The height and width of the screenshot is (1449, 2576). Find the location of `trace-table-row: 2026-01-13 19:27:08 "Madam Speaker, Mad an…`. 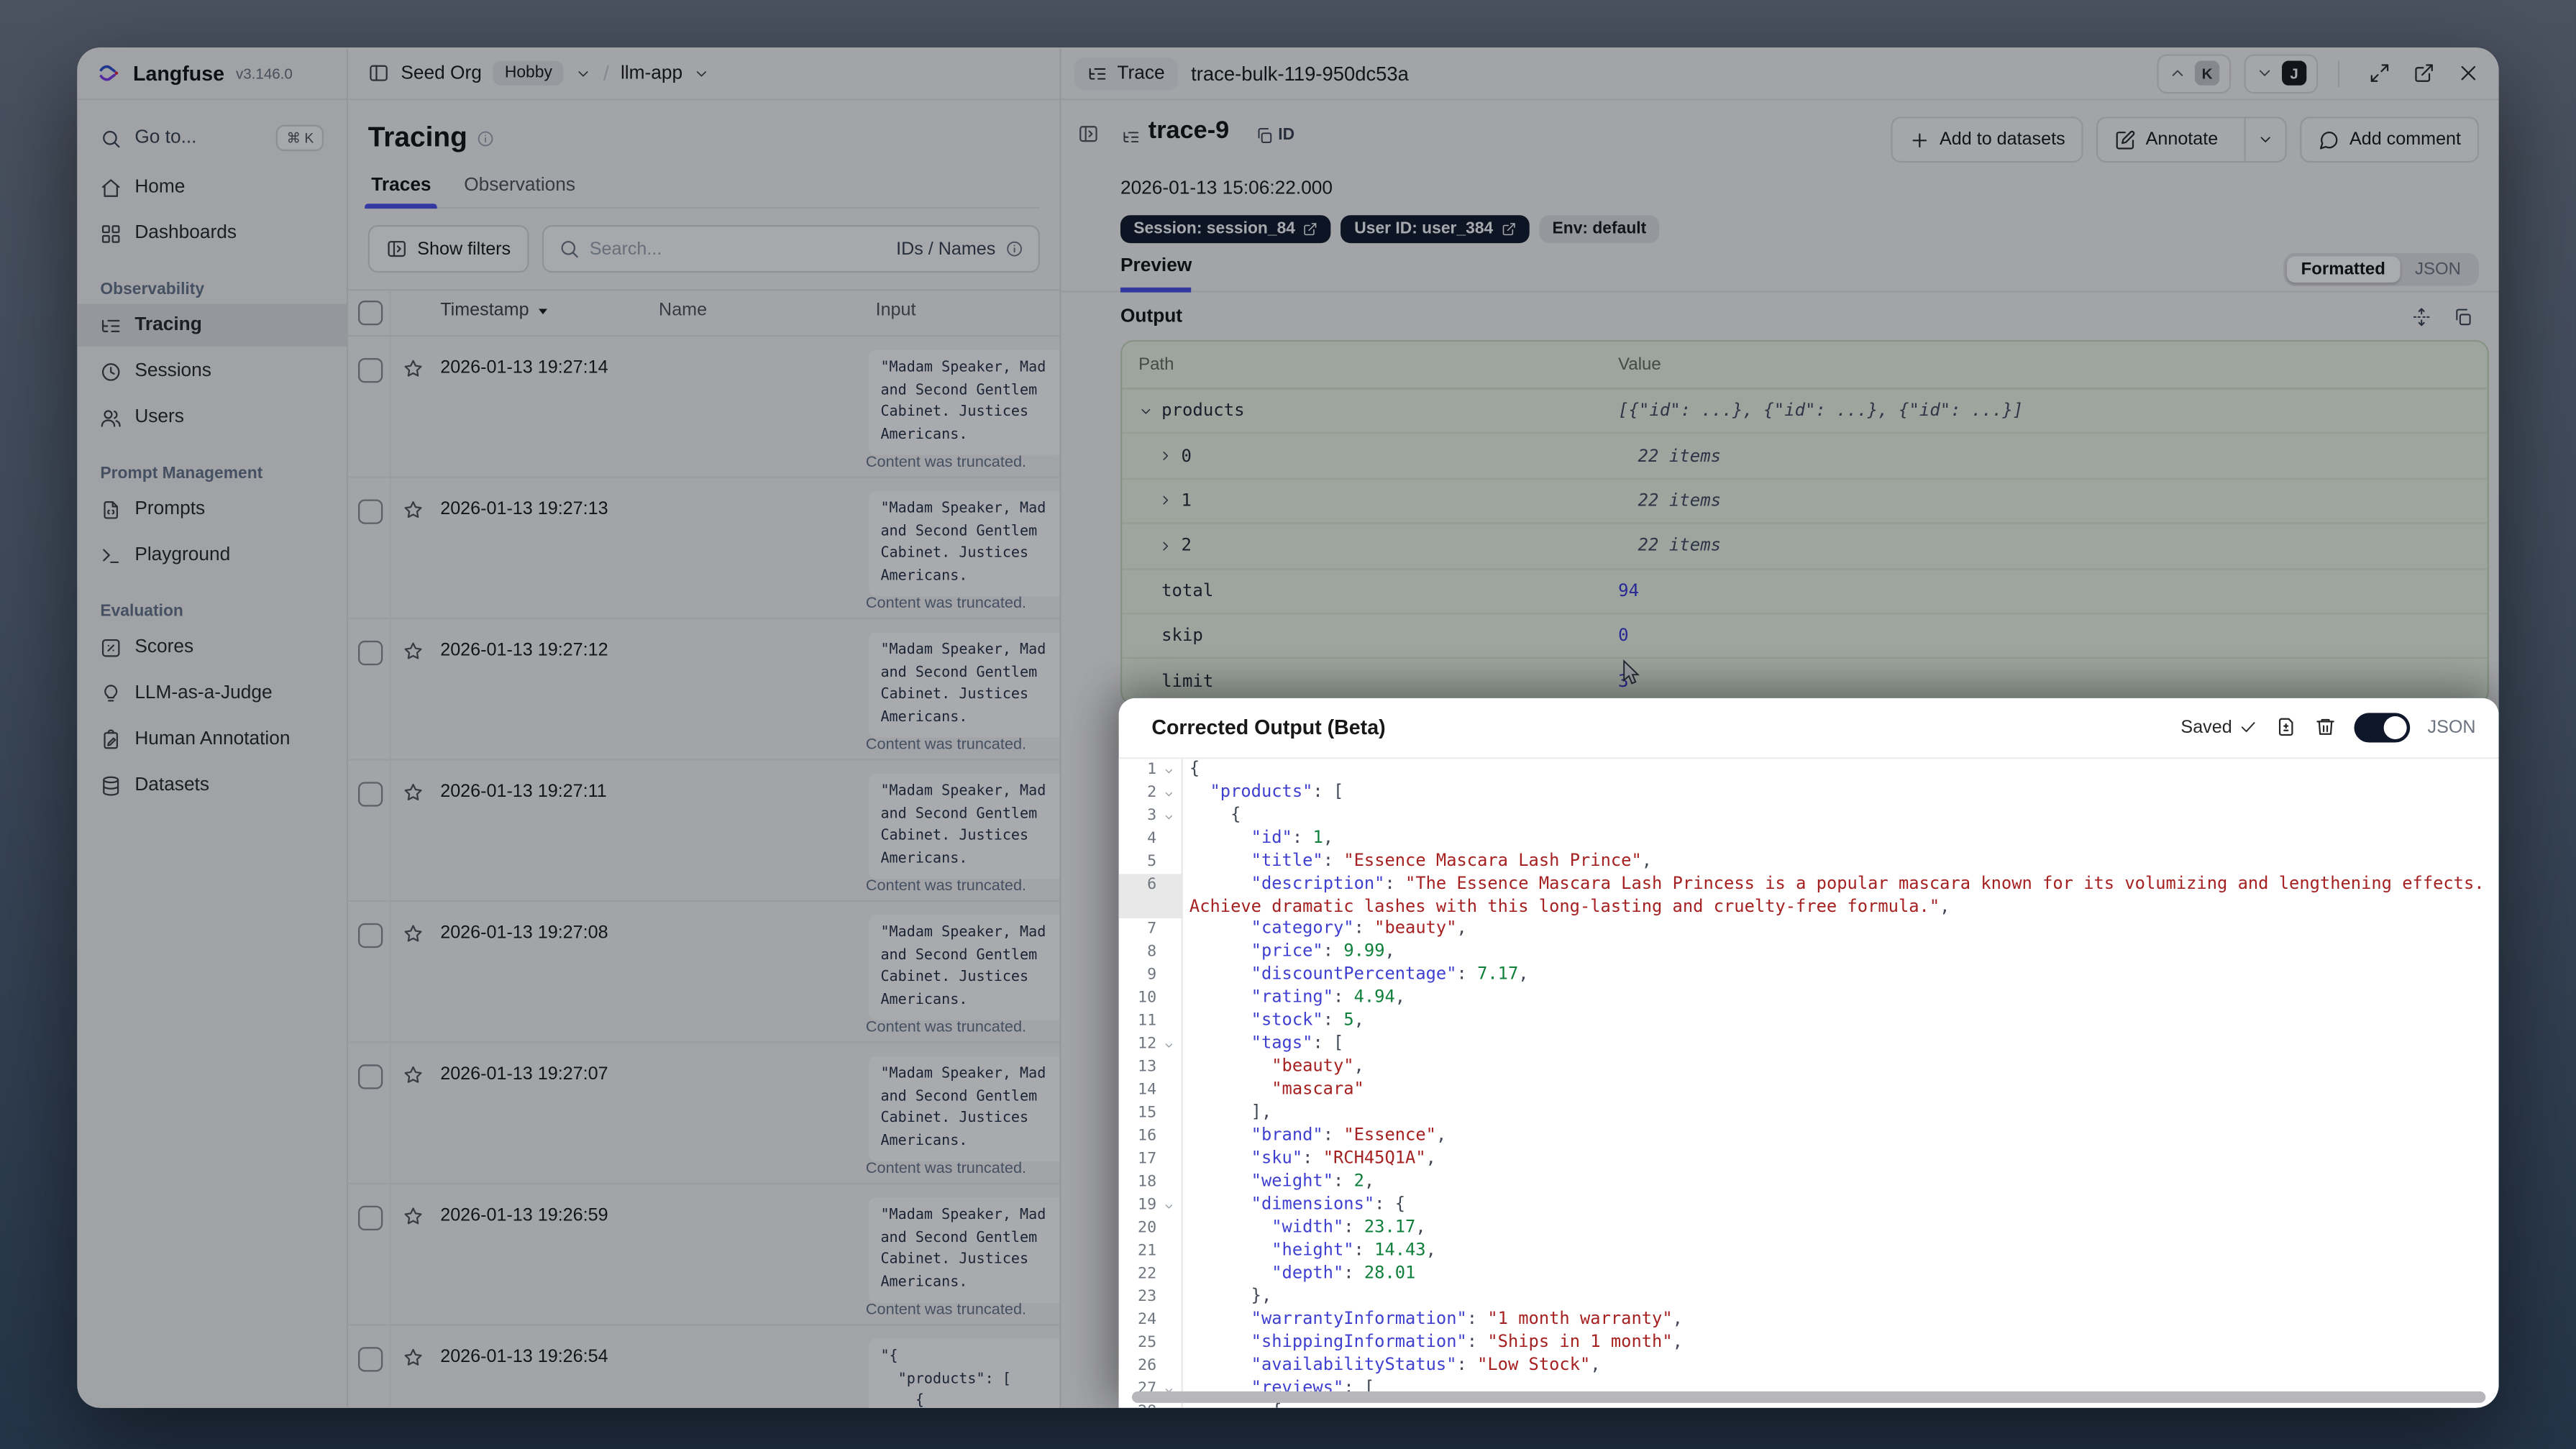

trace-table-row: 2026-01-13 19:27:08 "Madam Speaker, Mad an… is located at coordinates (704, 972).